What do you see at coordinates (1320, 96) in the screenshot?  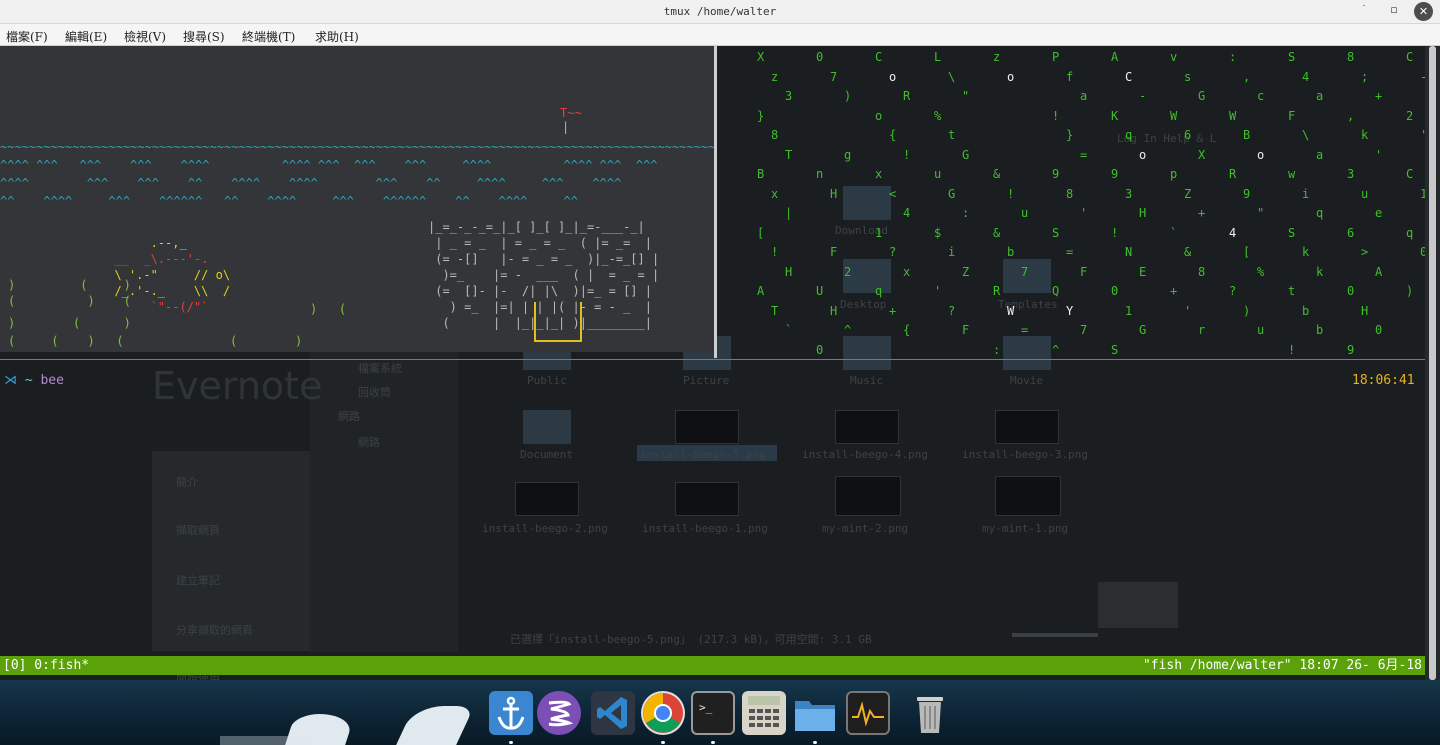 I see `matrix-char: a` at bounding box center [1320, 96].